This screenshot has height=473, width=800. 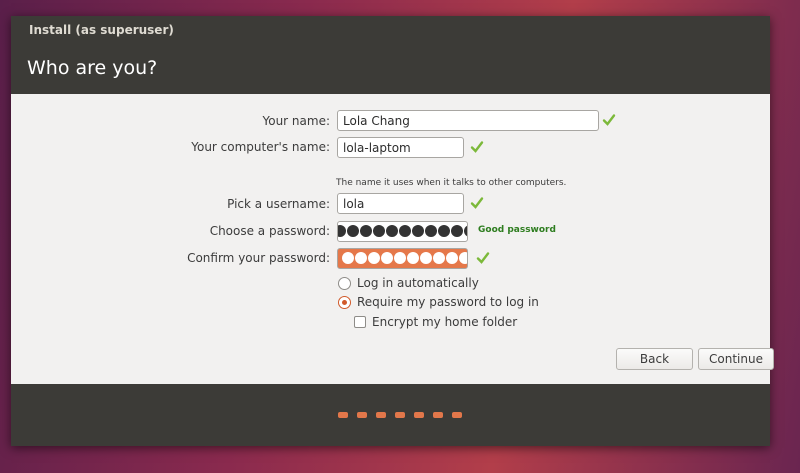 What do you see at coordinates (477, 203) in the screenshot?
I see `username-valid-checkmark-icon` at bounding box center [477, 203].